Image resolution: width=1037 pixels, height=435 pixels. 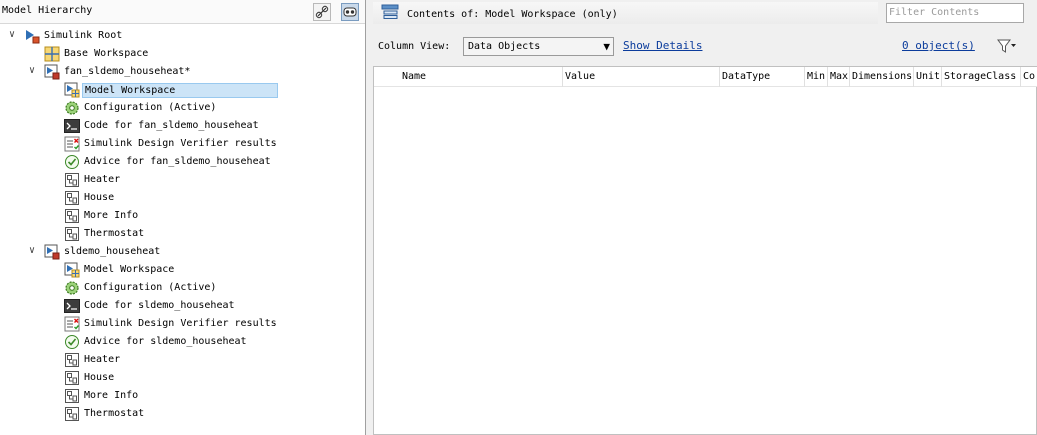 I want to click on tree-node-label: Simulink Root, so click(x=83, y=35).